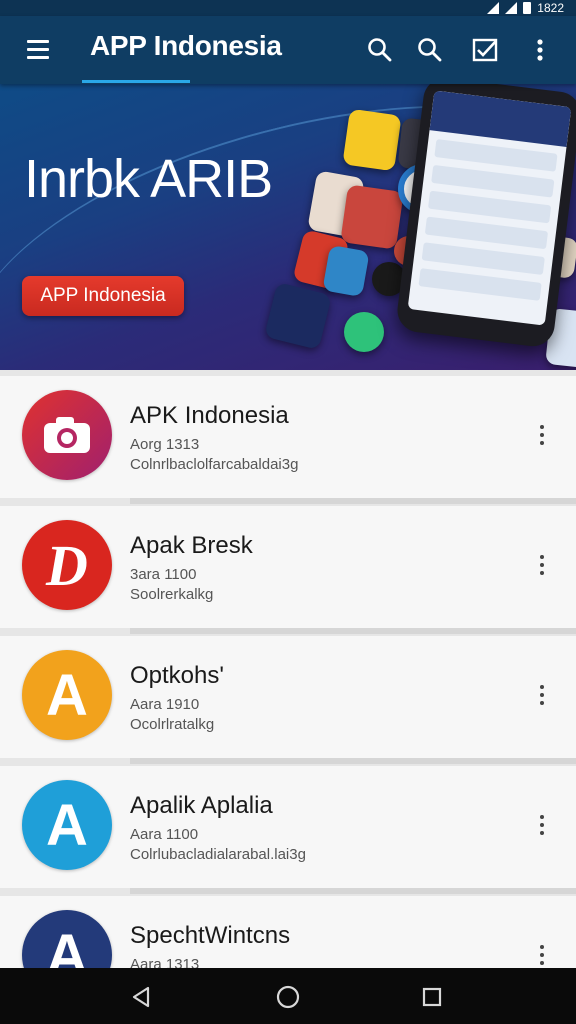 The image size is (576, 1024). What do you see at coordinates (486, 50) in the screenshot?
I see `checklist-icon` at bounding box center [486, 50].